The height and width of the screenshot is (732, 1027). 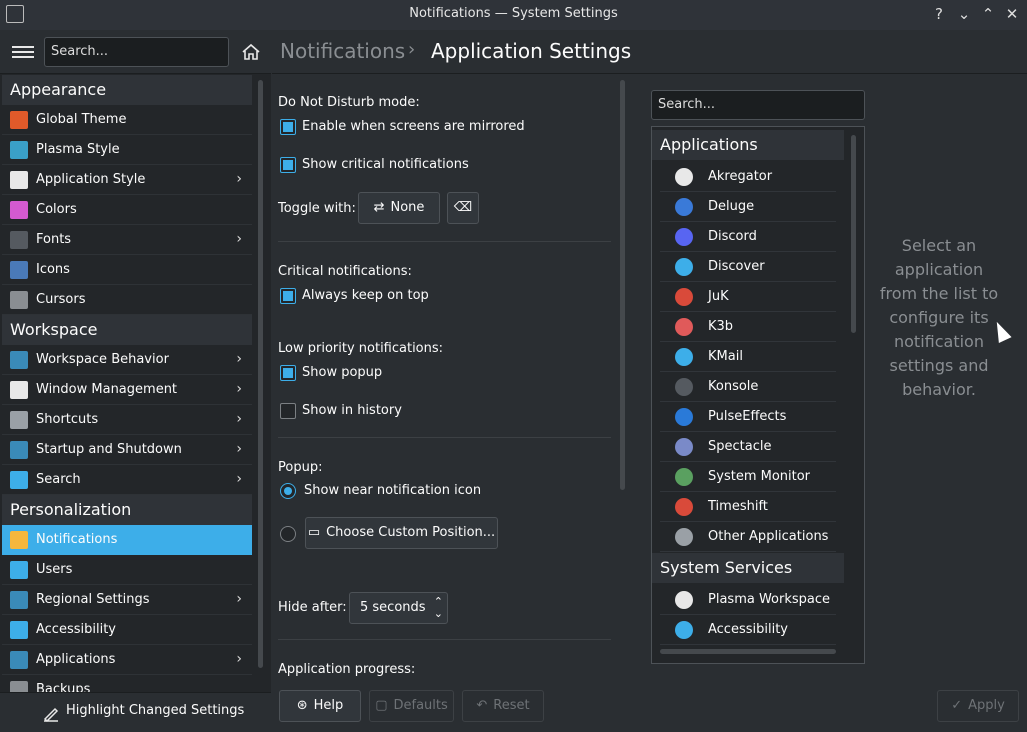 What do you see at coordinates (748, 651) in the screenshot?
I see `application-list-hscrollbar` at bounding box center [748, 651].